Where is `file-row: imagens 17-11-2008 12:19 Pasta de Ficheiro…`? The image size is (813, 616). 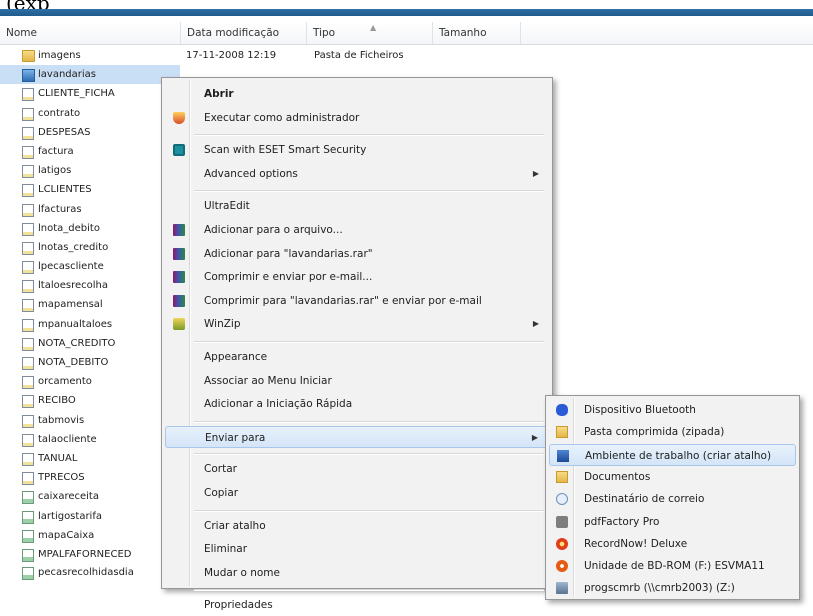 file-row: imagens 17-11-2008 12:19 Pasta de Ficheiro… is located at coordinates (202, 55).